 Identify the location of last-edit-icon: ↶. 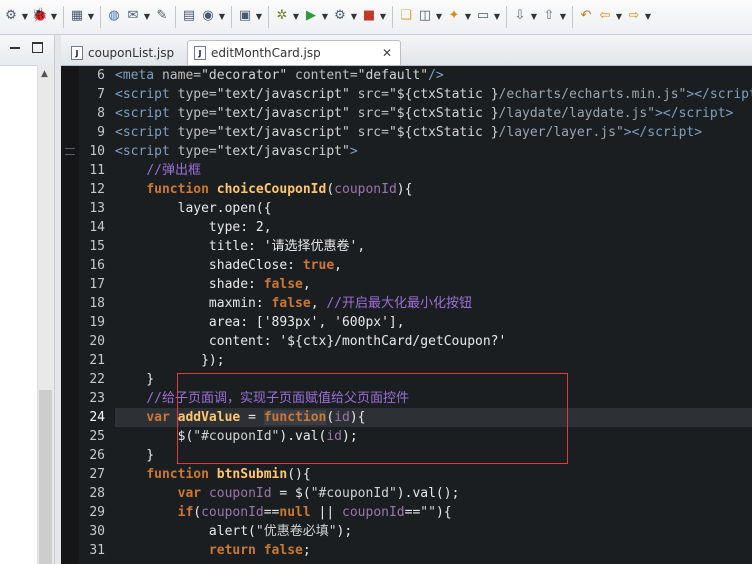
(586, 16).